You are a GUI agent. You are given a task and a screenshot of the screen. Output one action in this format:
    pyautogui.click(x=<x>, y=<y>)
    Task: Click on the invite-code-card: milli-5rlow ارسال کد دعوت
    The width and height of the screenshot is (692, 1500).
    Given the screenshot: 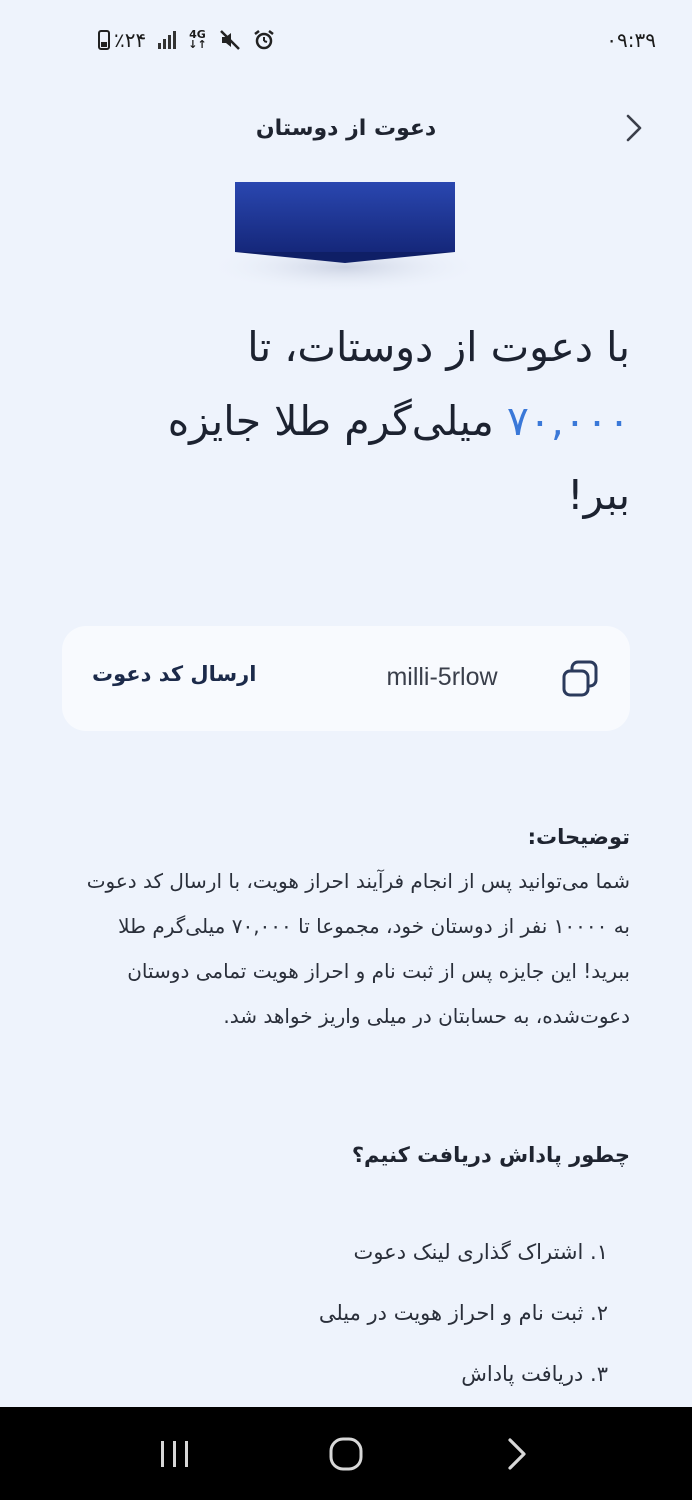 What is the action you would take?
    pyautogui.click(x=346, y=678)
    